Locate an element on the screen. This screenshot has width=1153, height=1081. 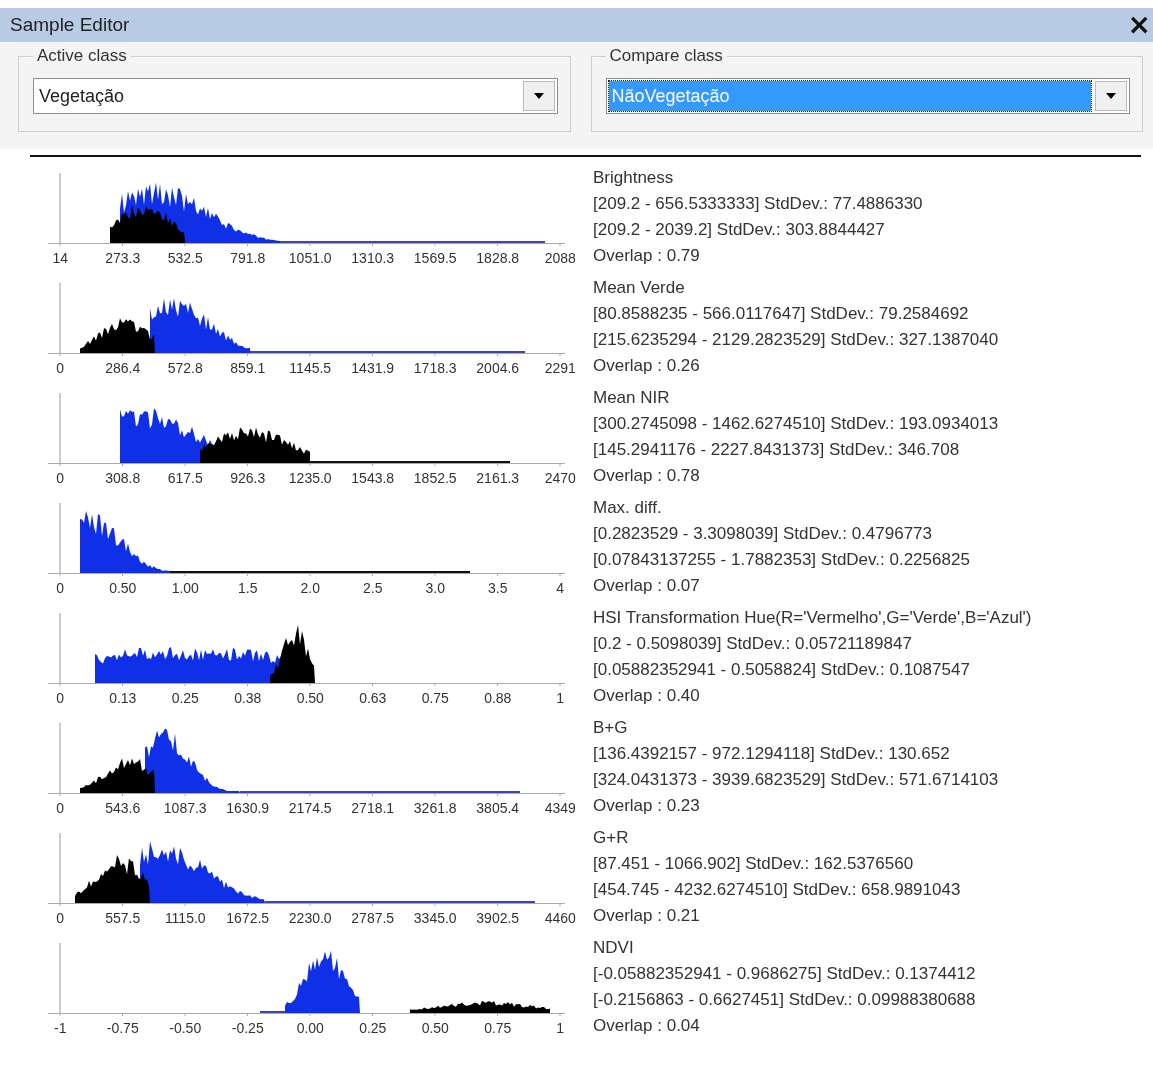
axis-tick-label: 3902.5 is located at coordinates (498, 917).